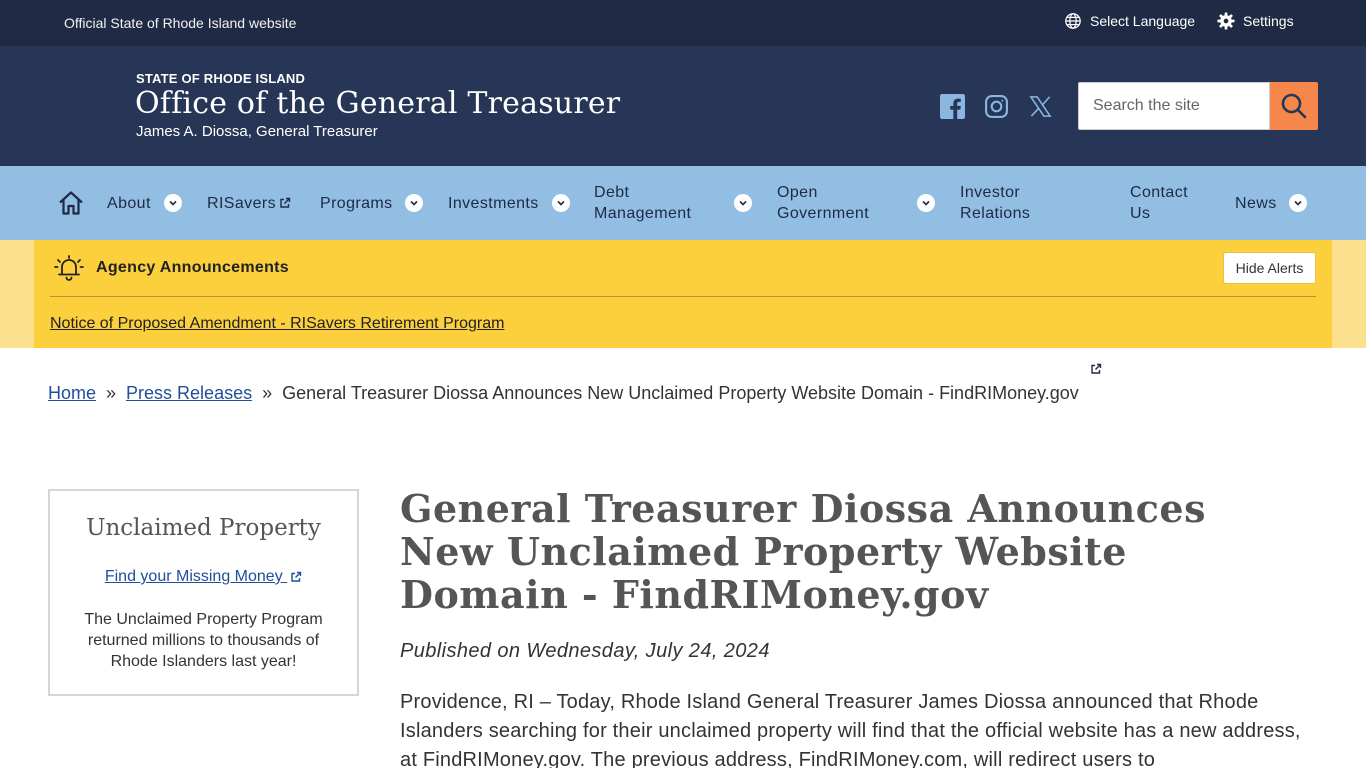 Image resolution: width=1366 pixels, height=768 pixels. I want to click on x-twitter-link, so click(1040, 106).